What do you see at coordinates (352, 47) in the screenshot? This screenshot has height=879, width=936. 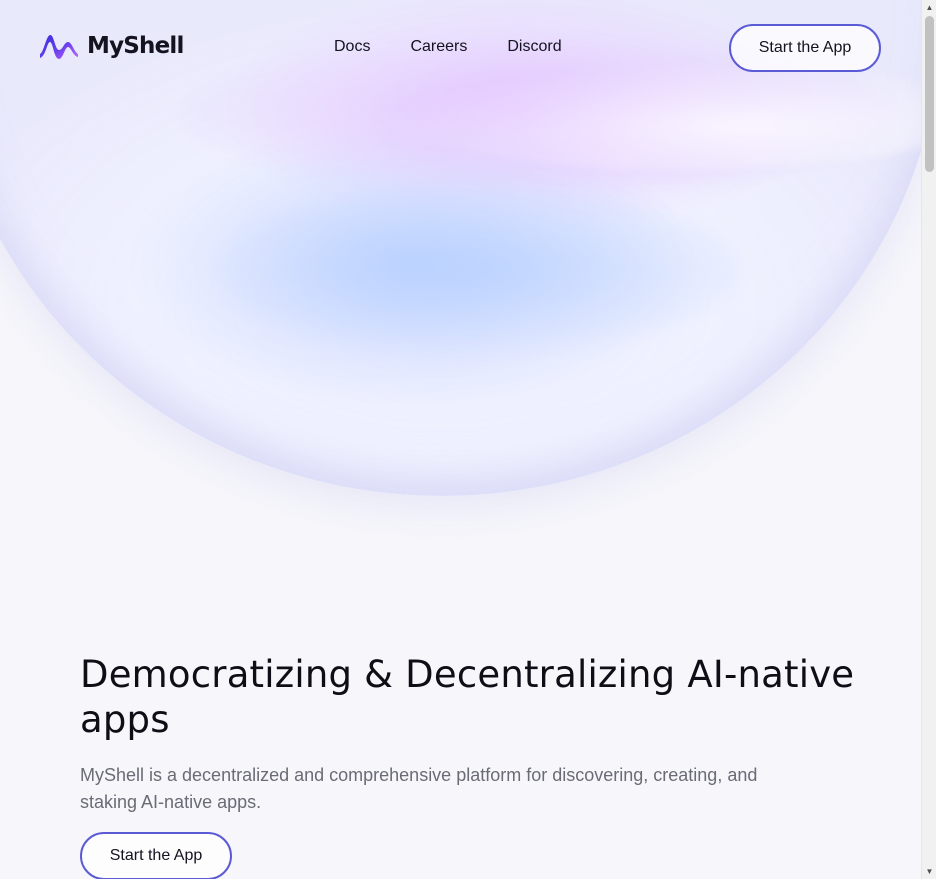 I see `nav-link-docs: Docs` at bounding box center [352, 47].